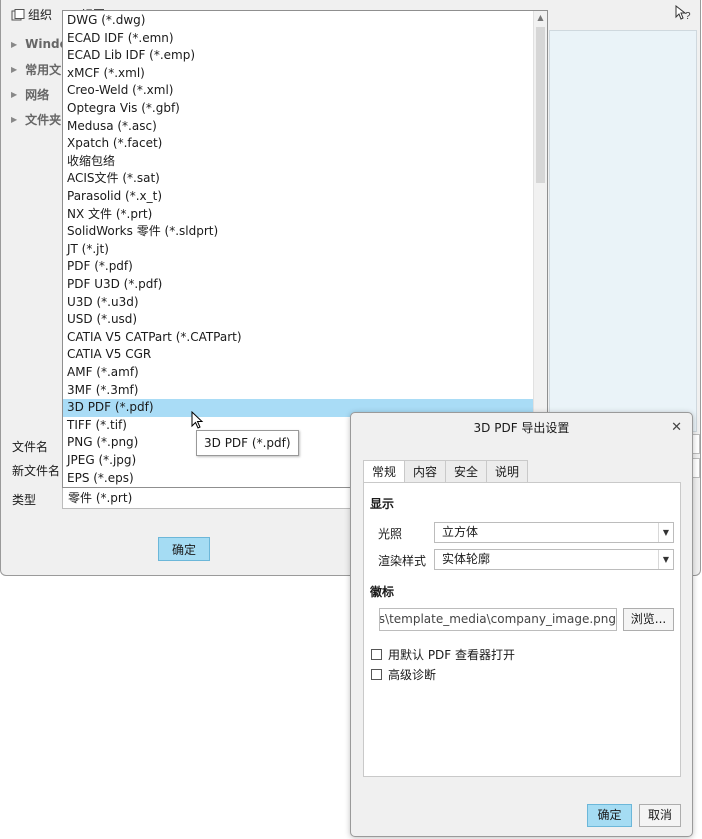 The height and width of the screenshot is (839, 702). What do you see at coordinates (43, 120) in the screenshot?
I see `sidebar-item-label: 文件夹` at bounding box center [43, 120].